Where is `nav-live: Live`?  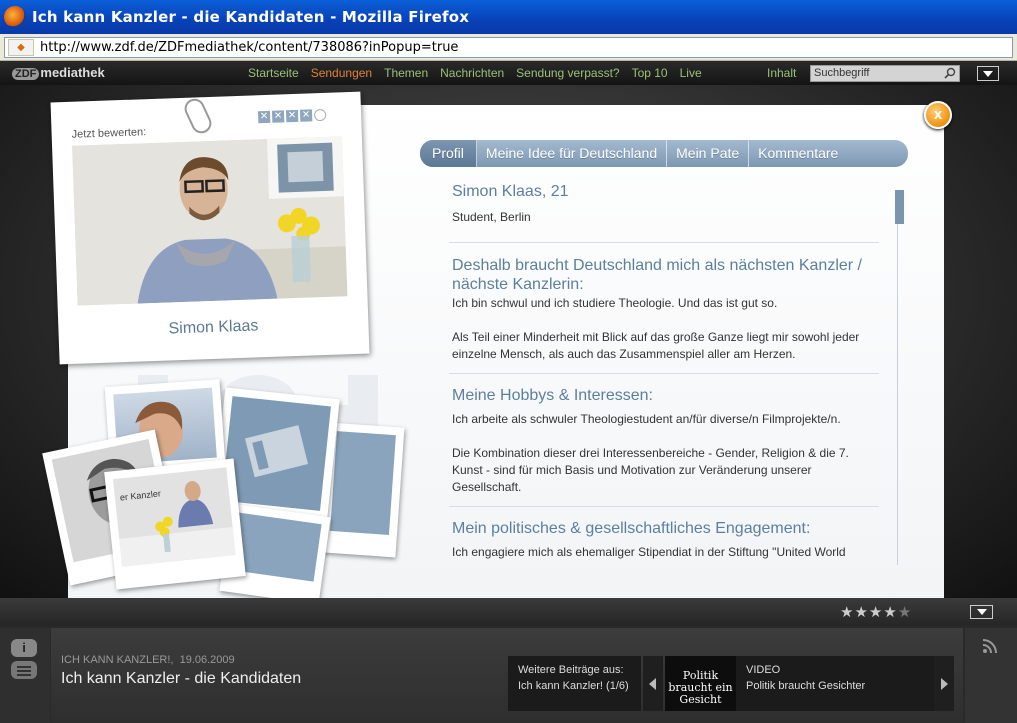
nav-live: Live is located at coordinates (691, 73).